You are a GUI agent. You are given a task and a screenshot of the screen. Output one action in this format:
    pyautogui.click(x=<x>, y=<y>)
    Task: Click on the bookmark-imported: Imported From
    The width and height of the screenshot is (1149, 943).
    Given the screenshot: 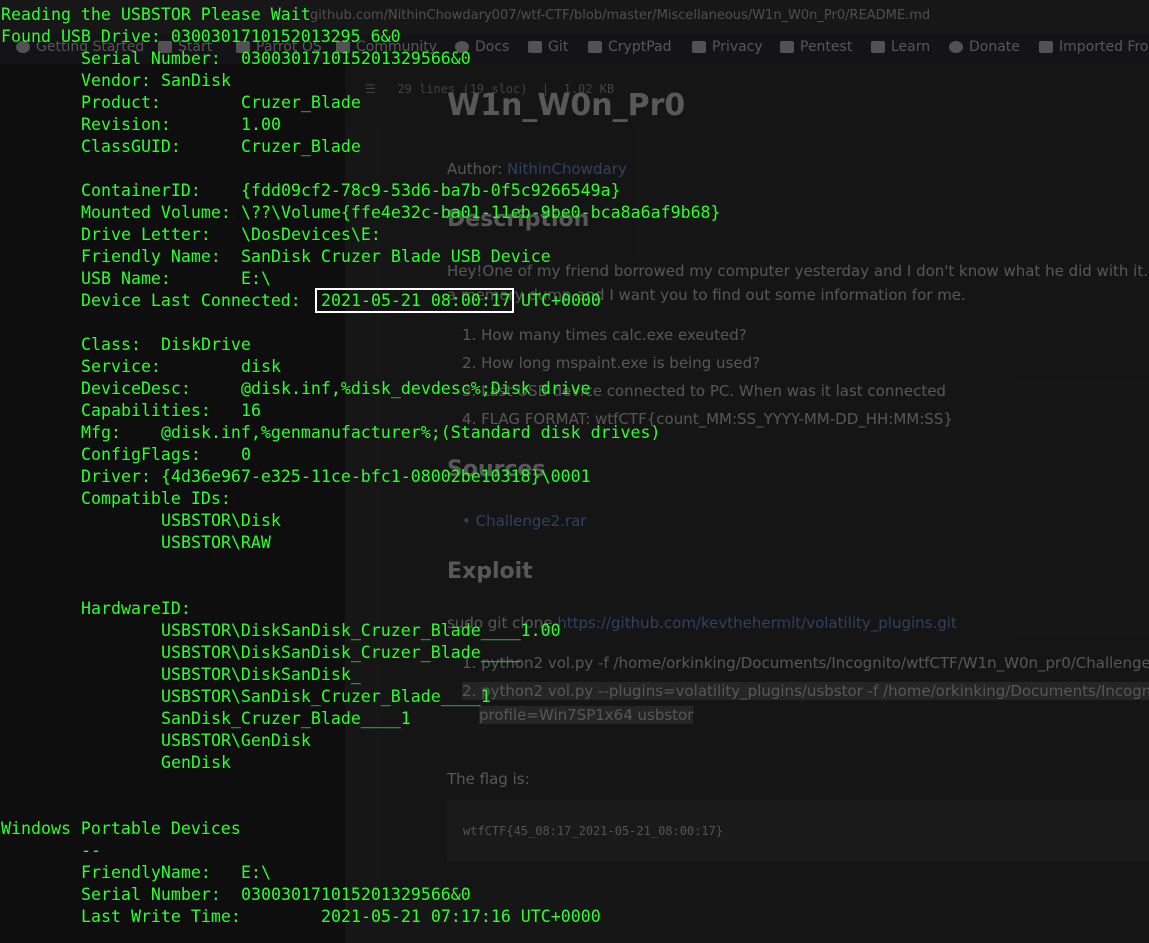 What is the action you would take?
    pyautogui.click(x=1094, y=47)
    